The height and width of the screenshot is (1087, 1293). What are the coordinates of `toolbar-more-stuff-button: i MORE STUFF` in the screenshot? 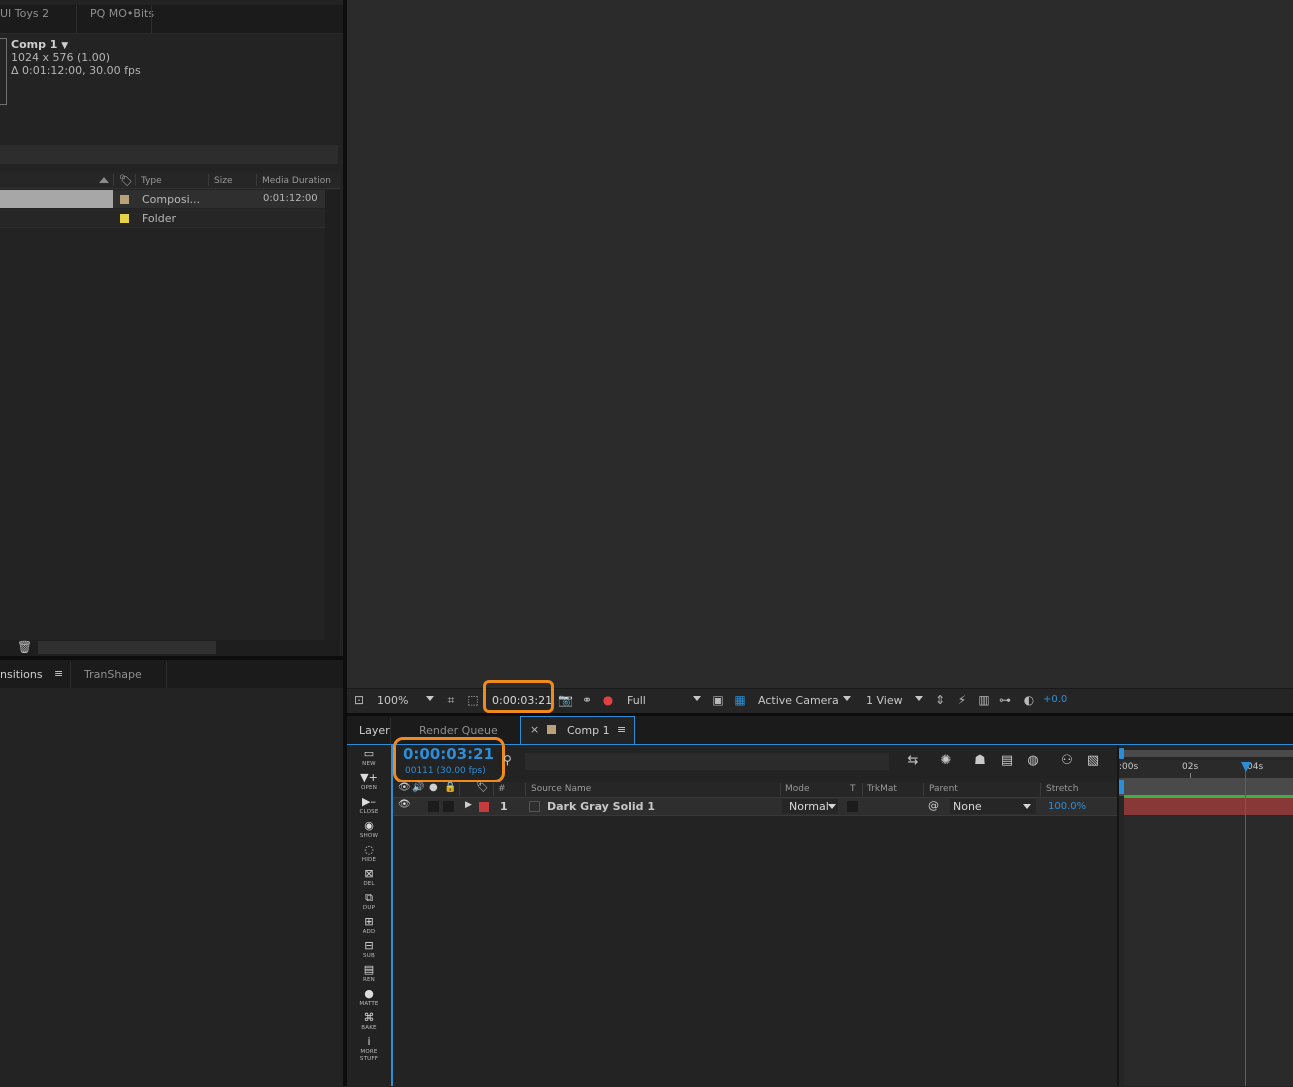 It's located at (369, 1049).